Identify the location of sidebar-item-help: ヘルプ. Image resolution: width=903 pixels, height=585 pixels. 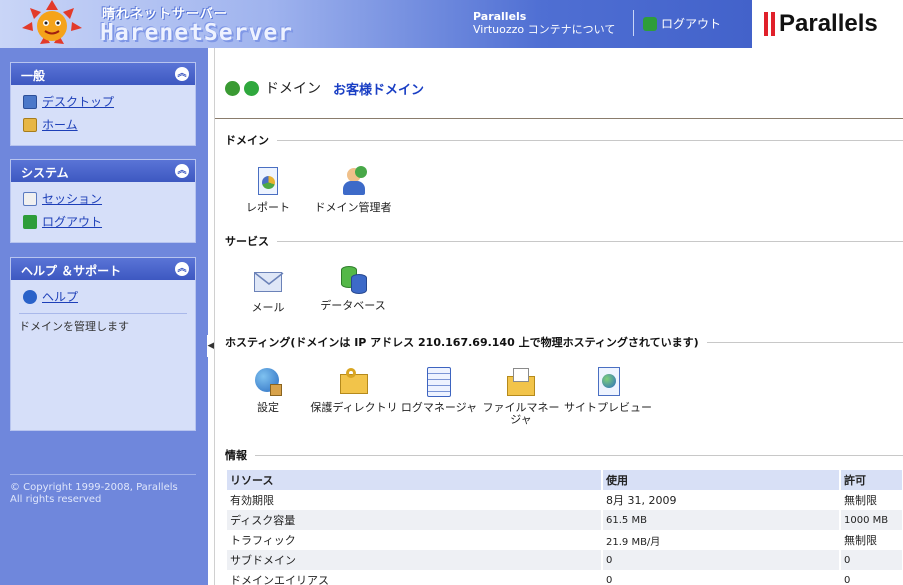
(103, 296).